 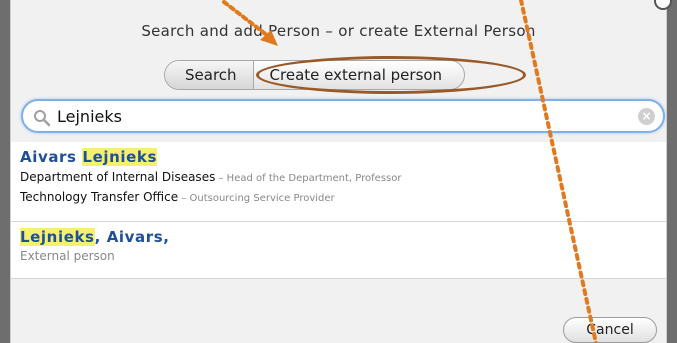 I want to click on clear-search-icon: ×, so click(x=646, y=116).